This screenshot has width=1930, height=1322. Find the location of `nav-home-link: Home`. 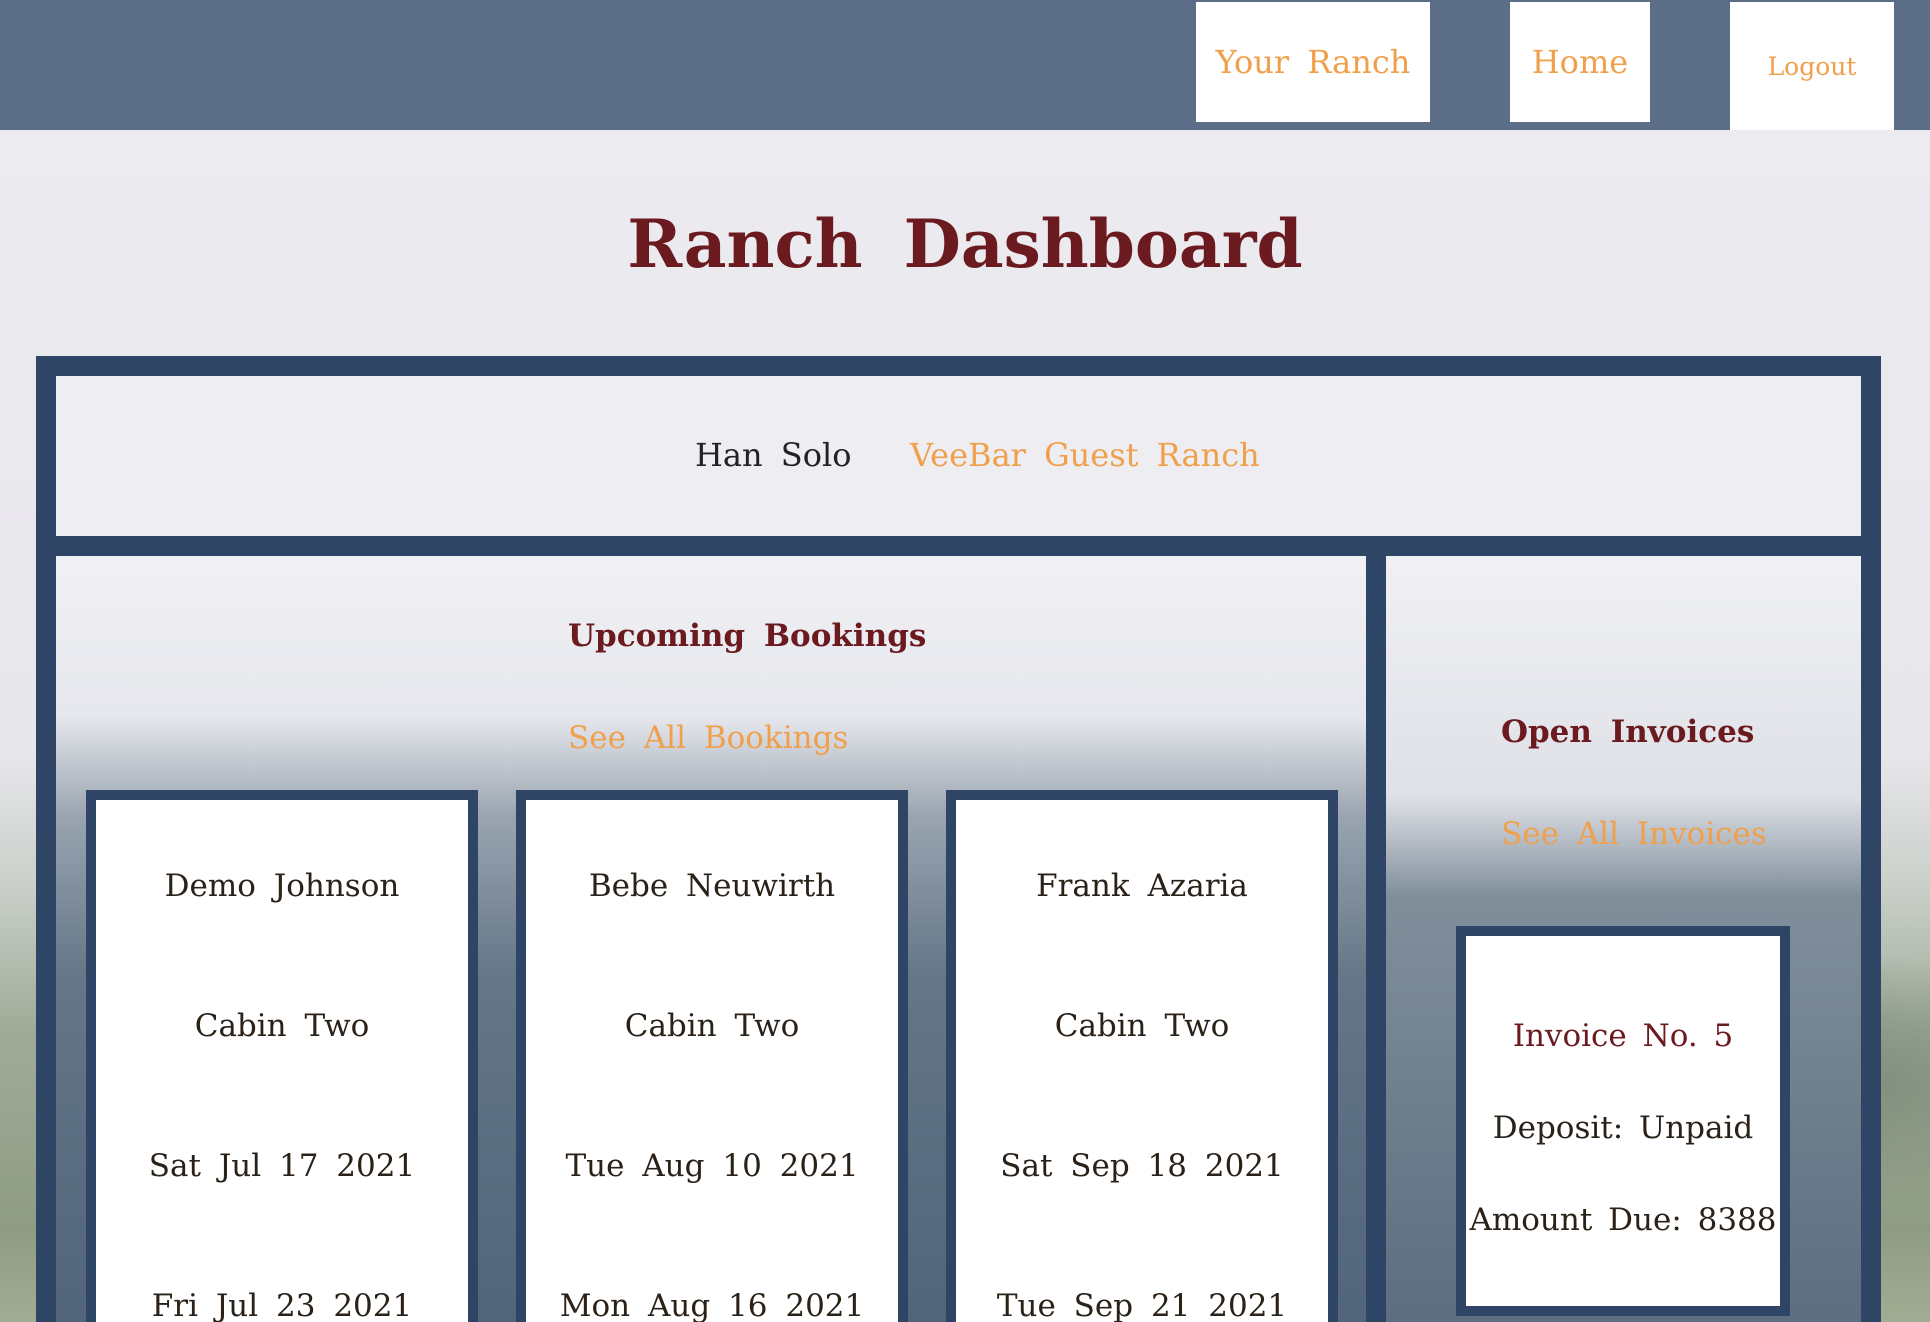

nav-home-link: Home is located at coordinates (1580, 62).